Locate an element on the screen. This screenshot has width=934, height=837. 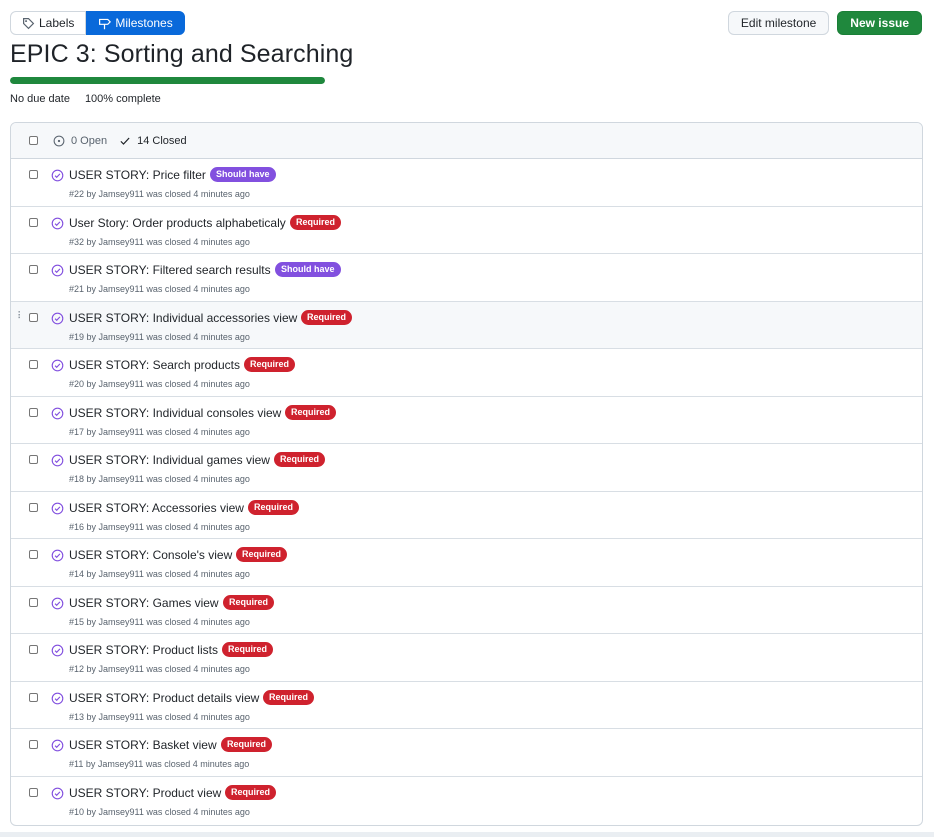
open-count: 0 Open is located at coordinates (89, 140).